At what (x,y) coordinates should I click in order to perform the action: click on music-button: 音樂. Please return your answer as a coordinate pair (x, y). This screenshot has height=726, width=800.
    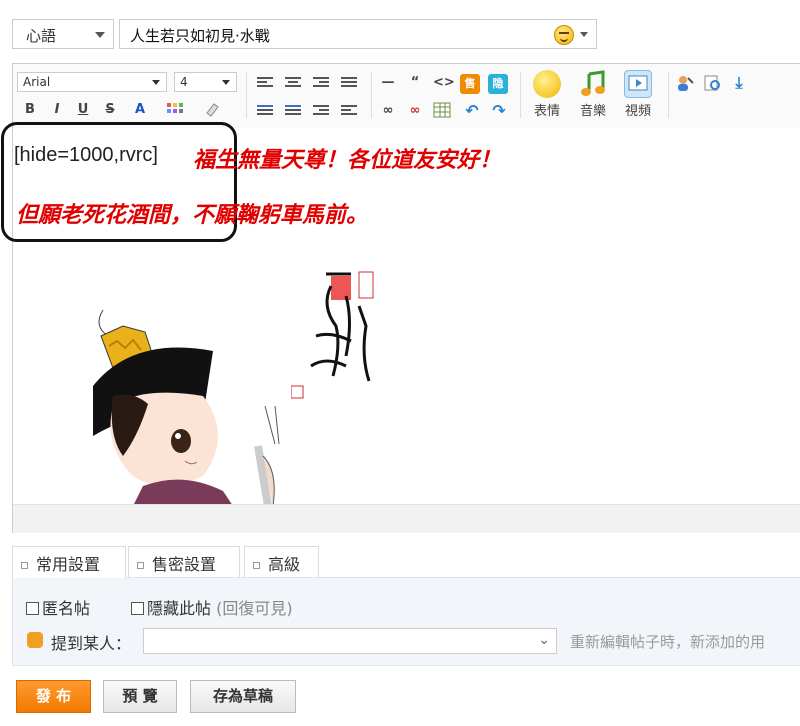
    Looking at the image, I should click on (593, 94).